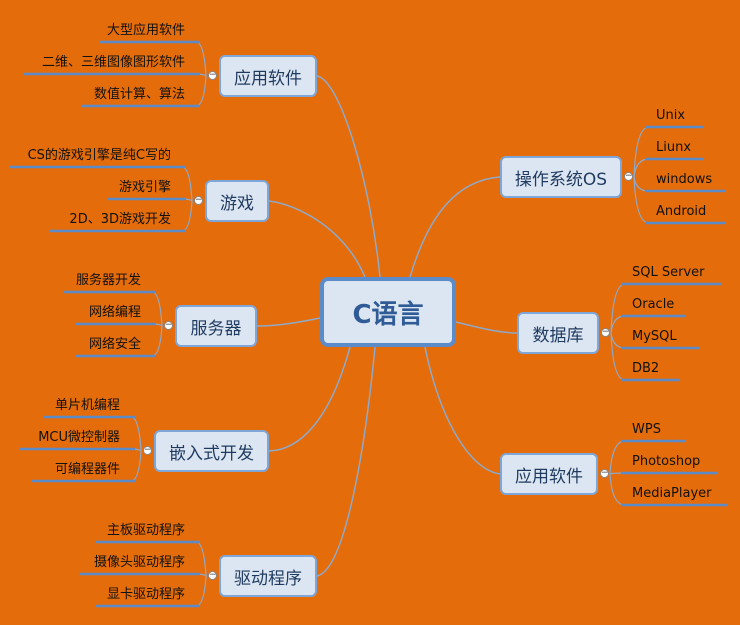 The image size is (740, 625). Describe the element at coordinates (561, 179) in the screenshot. I see `branch-label: 操作系统OS` at that location.